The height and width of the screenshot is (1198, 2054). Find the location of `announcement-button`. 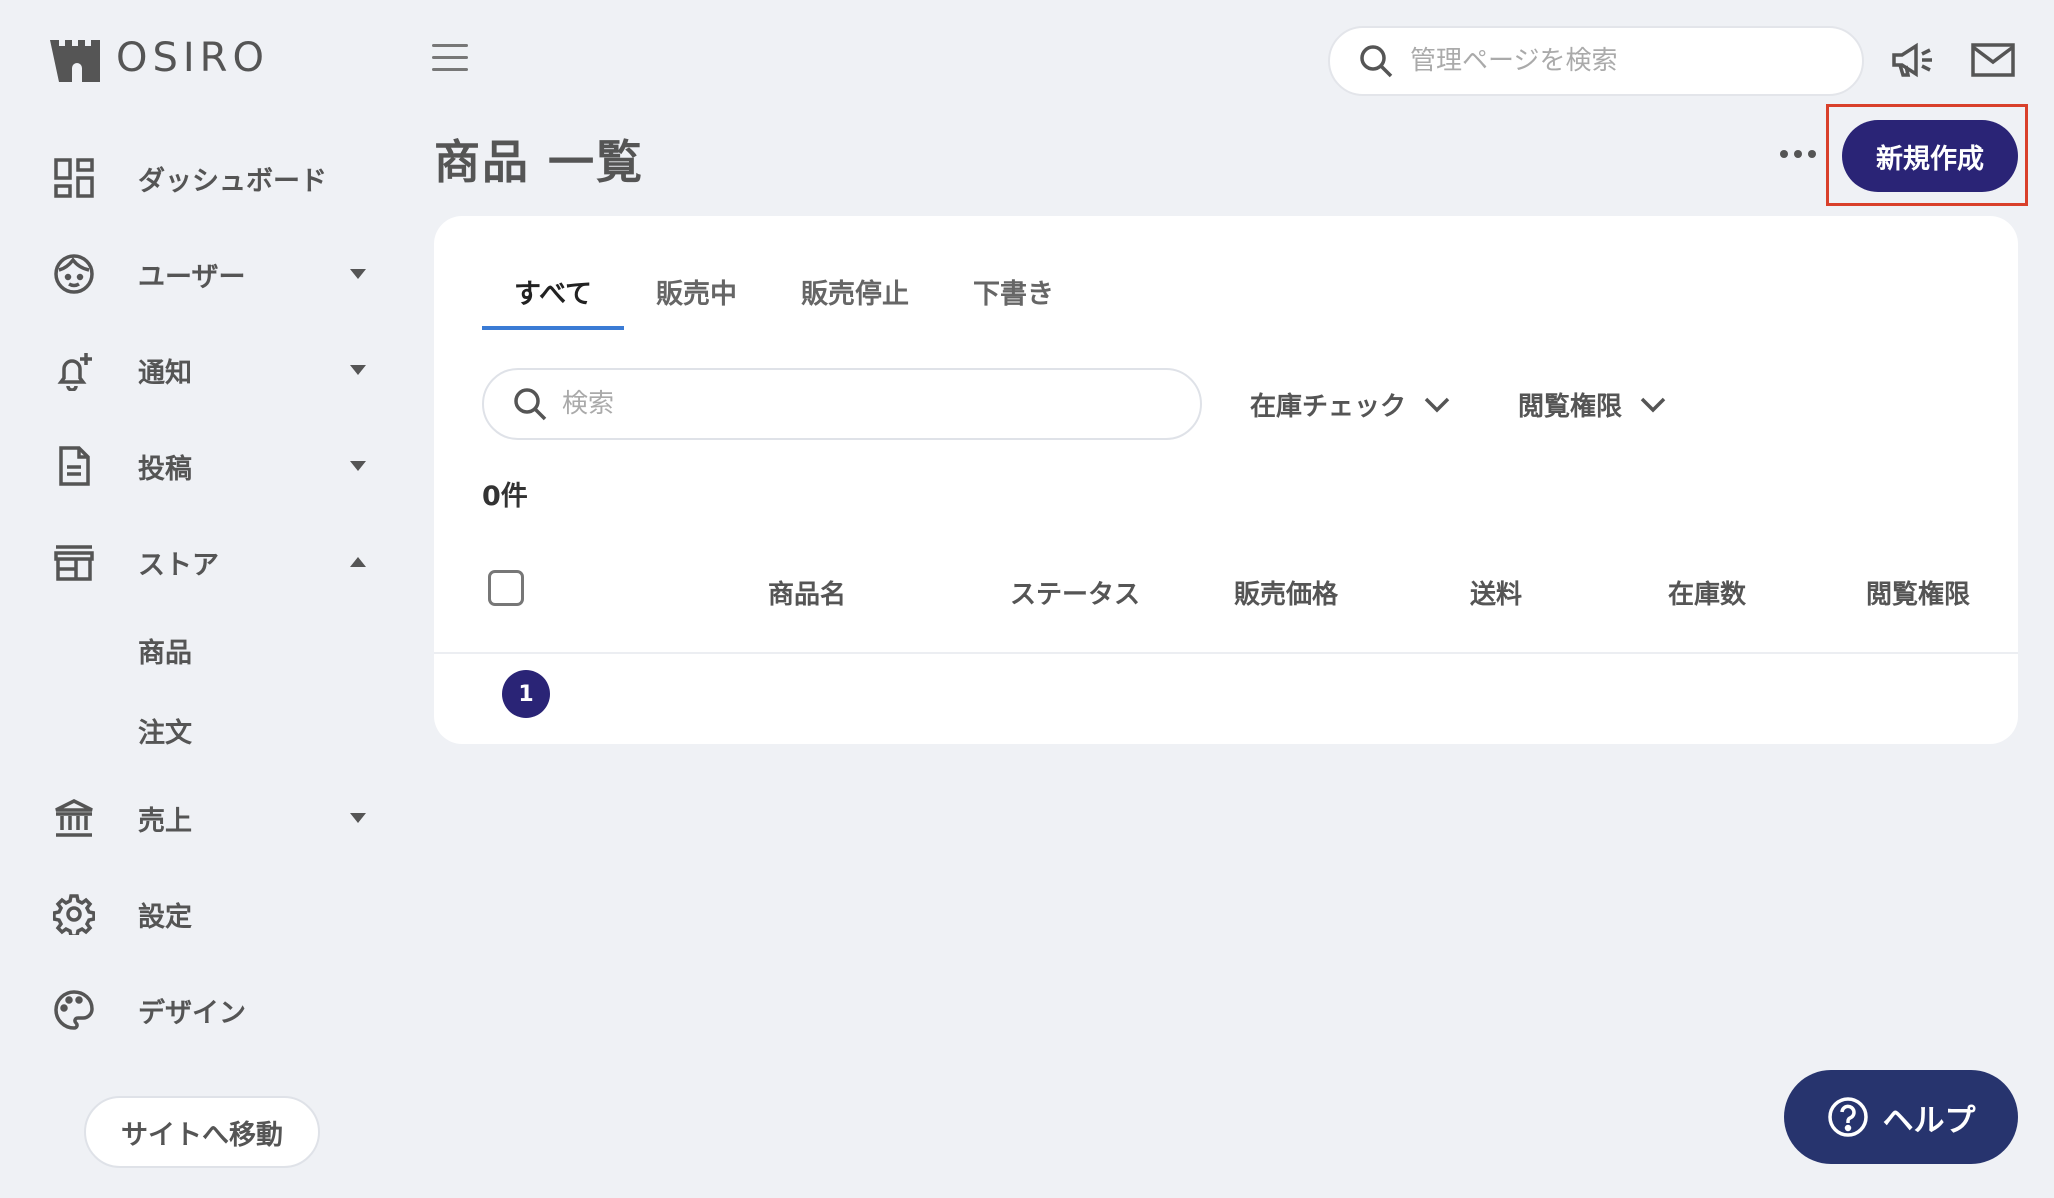

announcement-button is located at coordinates (1913, 60).